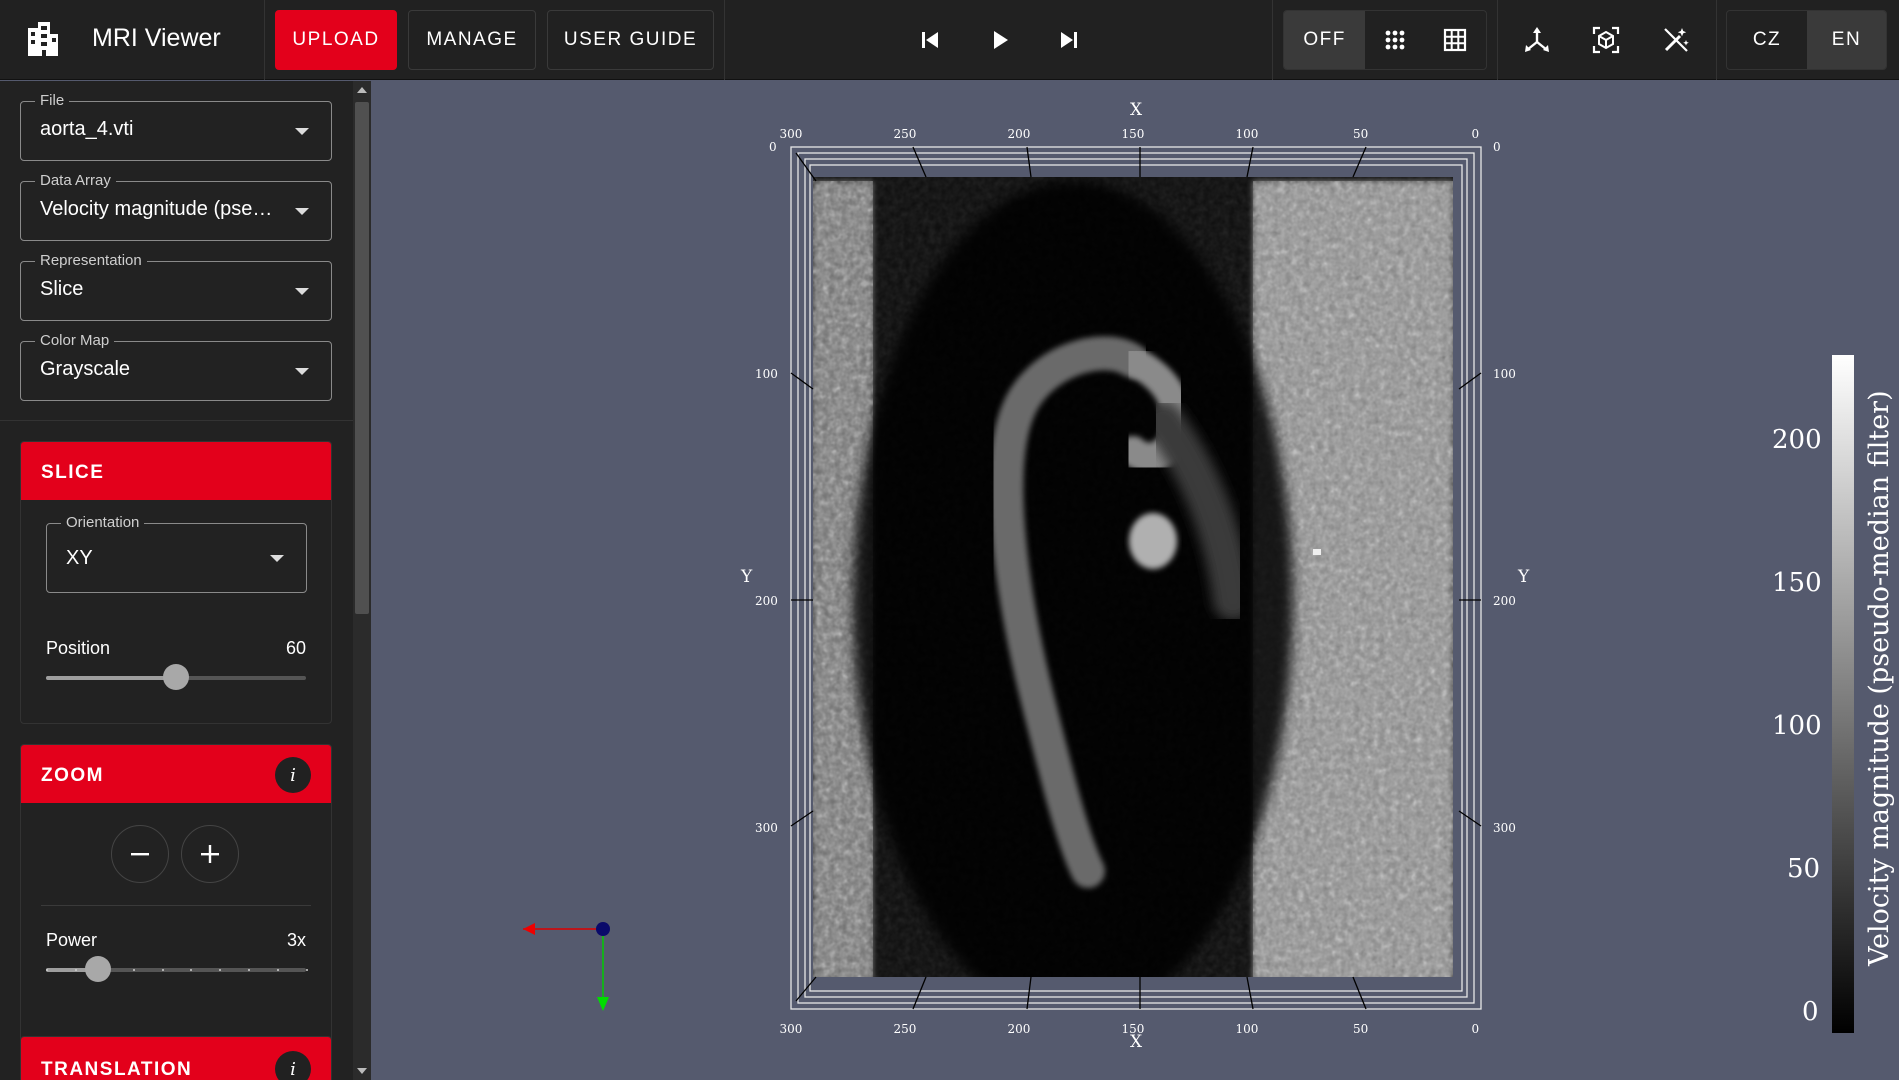  What do you see at coordinates (1810, 1012) in the screenshot?
I see `colorbar-tick-label: 0` at bounding box center [1810, 1012].